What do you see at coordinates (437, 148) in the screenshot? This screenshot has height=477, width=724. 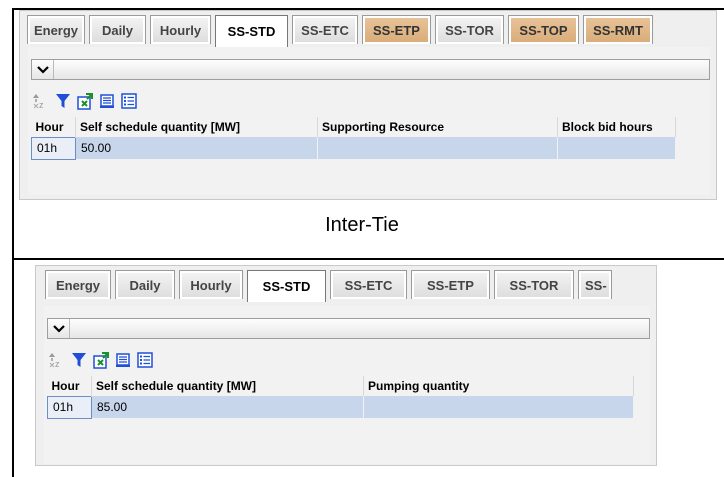 I see `cell-supporting-resource` at bounding box center [437, 148].